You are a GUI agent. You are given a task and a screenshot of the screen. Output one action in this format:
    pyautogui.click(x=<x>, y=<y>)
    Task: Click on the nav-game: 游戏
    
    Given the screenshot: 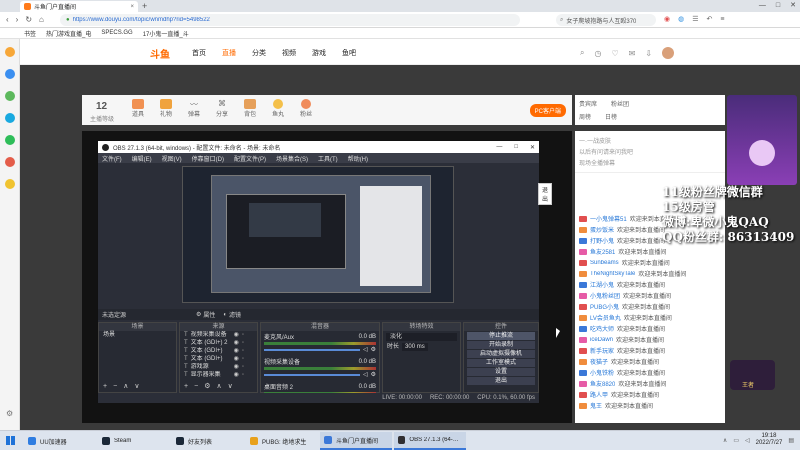 What is the action you would take?
    pyautogui.click(x=319, y=53)
    